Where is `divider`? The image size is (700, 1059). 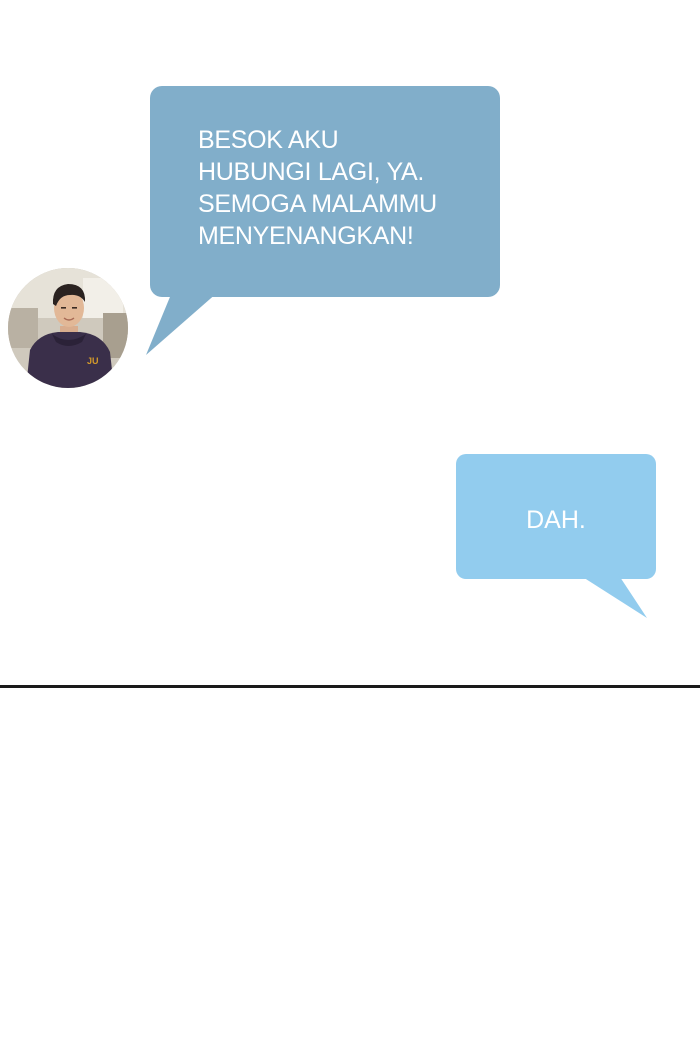
divider is located at coordinates (350, 686).